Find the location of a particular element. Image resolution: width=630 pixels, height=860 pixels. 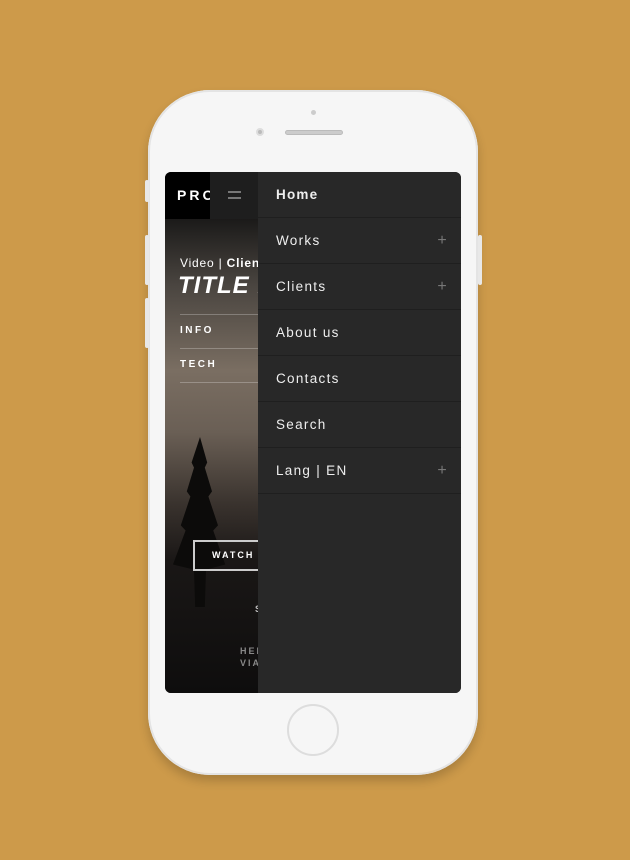

mute-switch is located at coordinates (147, 191).